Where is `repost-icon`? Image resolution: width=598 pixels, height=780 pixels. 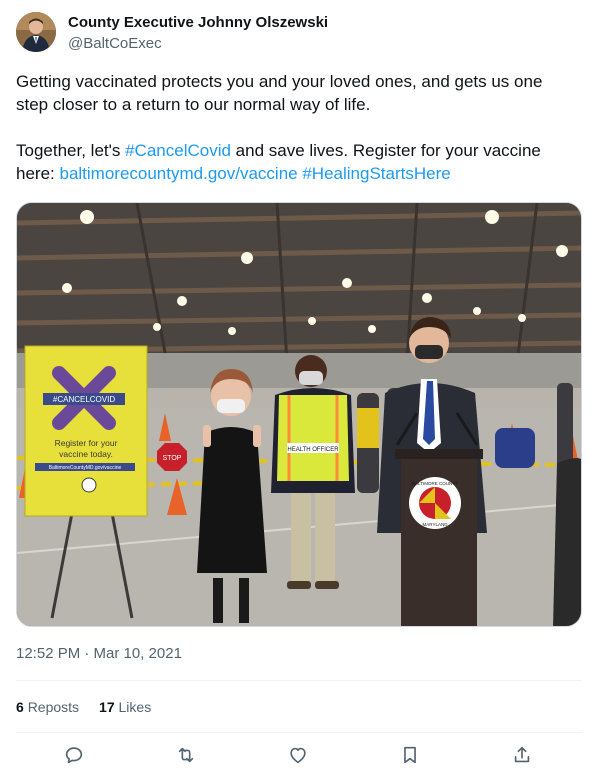 repost-icon is located at coordinates (186, 755).